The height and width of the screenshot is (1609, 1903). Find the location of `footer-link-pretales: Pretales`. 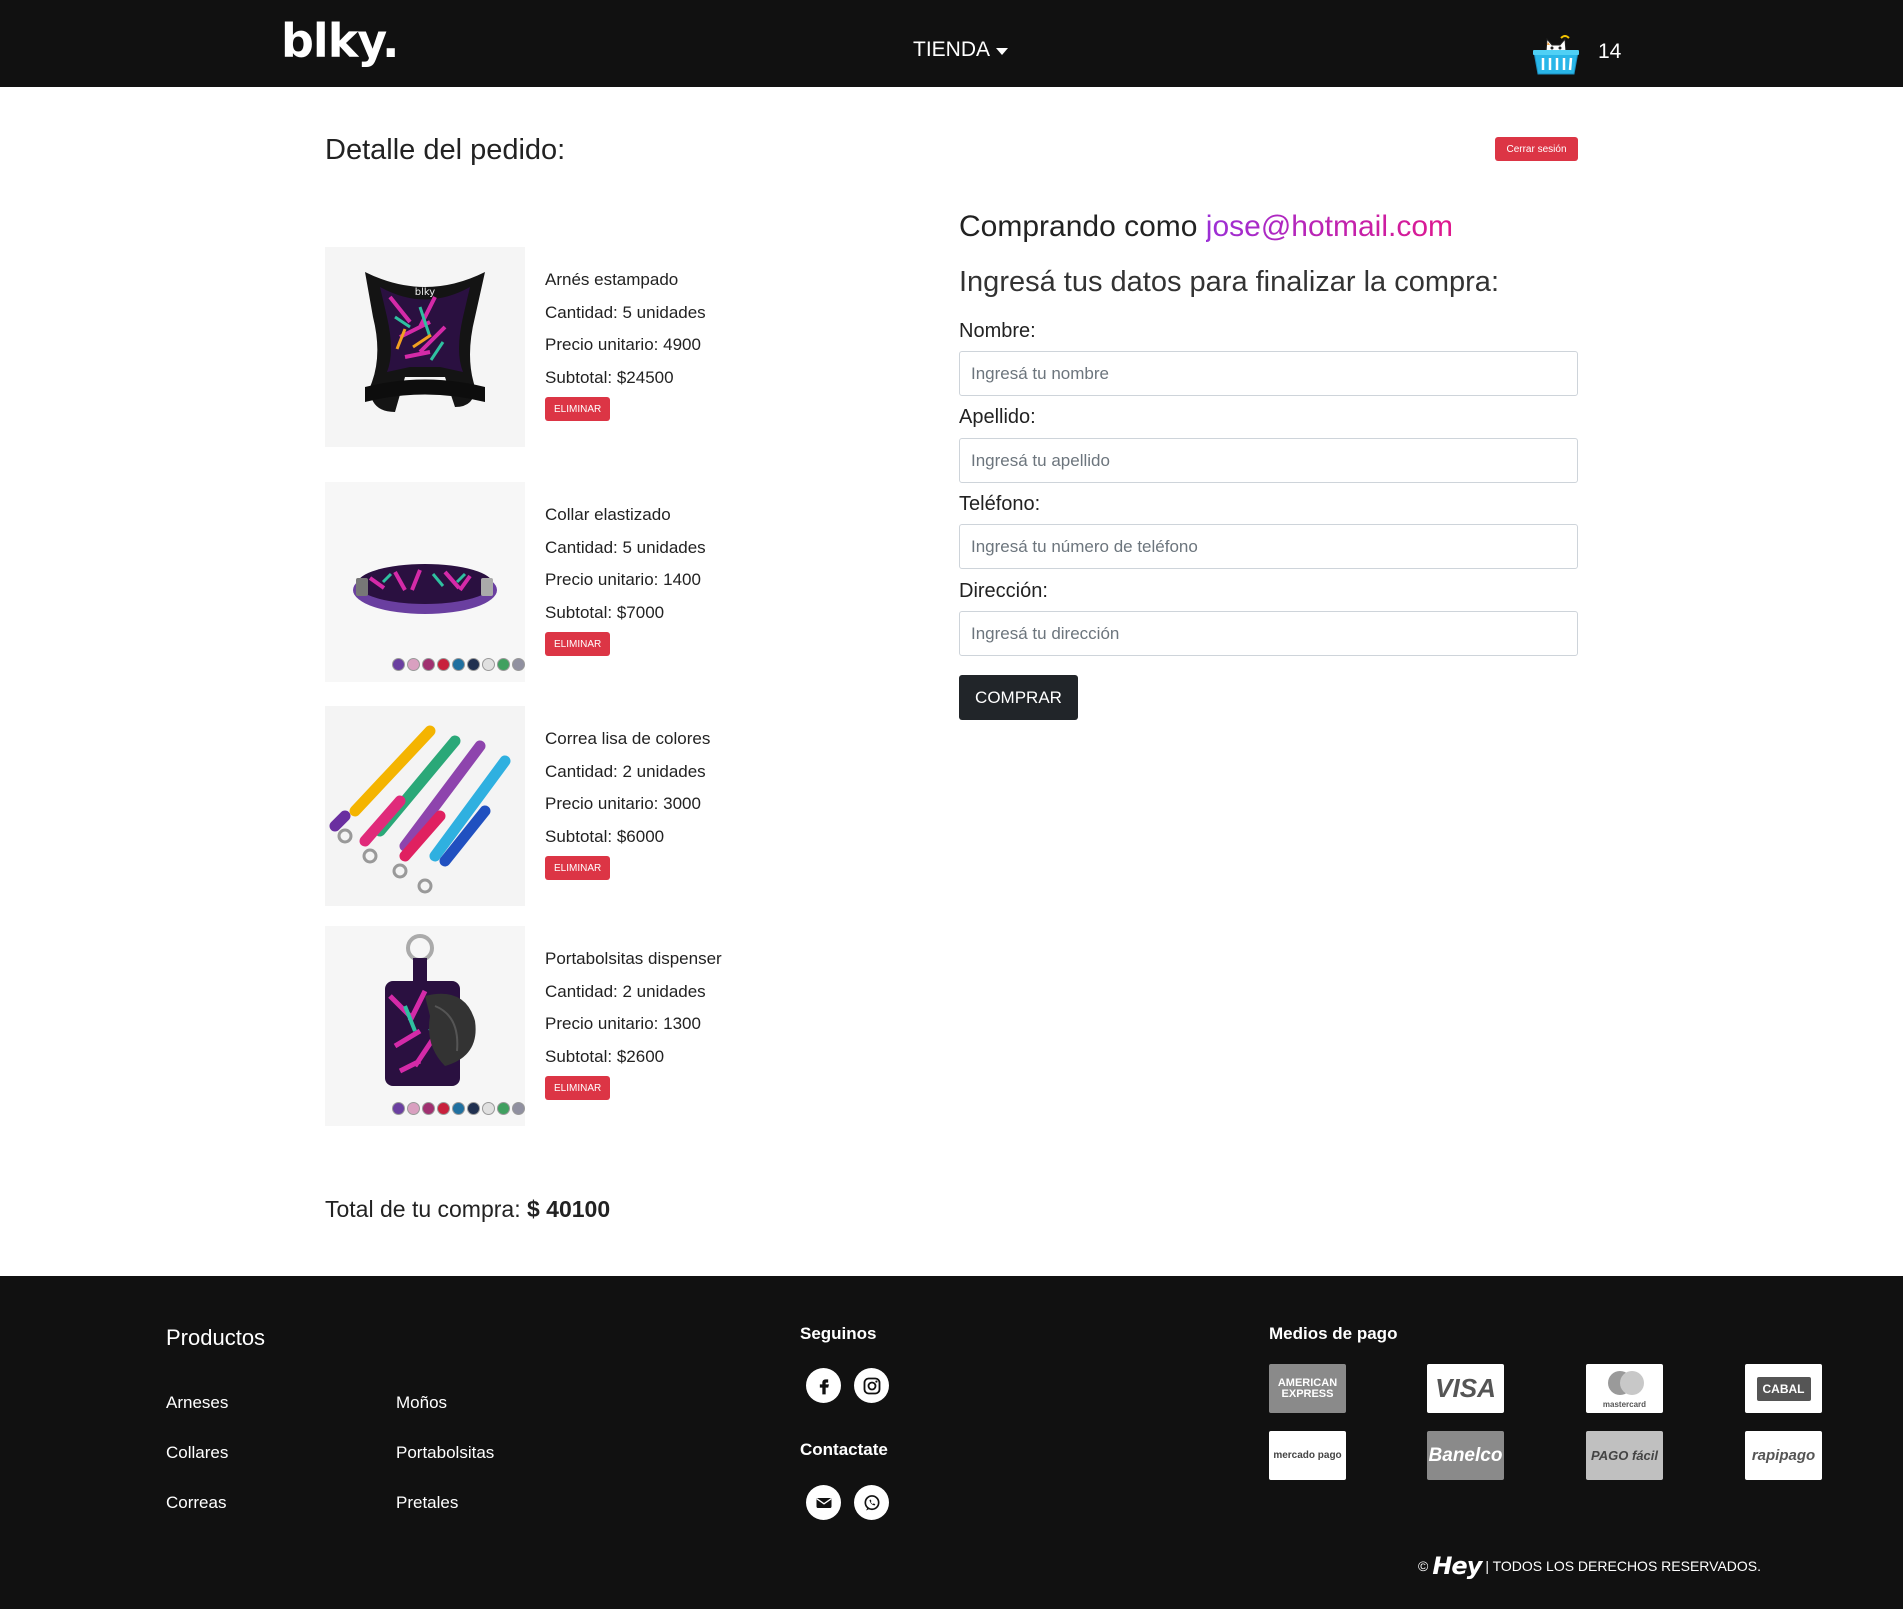

footer-link-pretales: Pretales is located at coordinates (427, 1503).